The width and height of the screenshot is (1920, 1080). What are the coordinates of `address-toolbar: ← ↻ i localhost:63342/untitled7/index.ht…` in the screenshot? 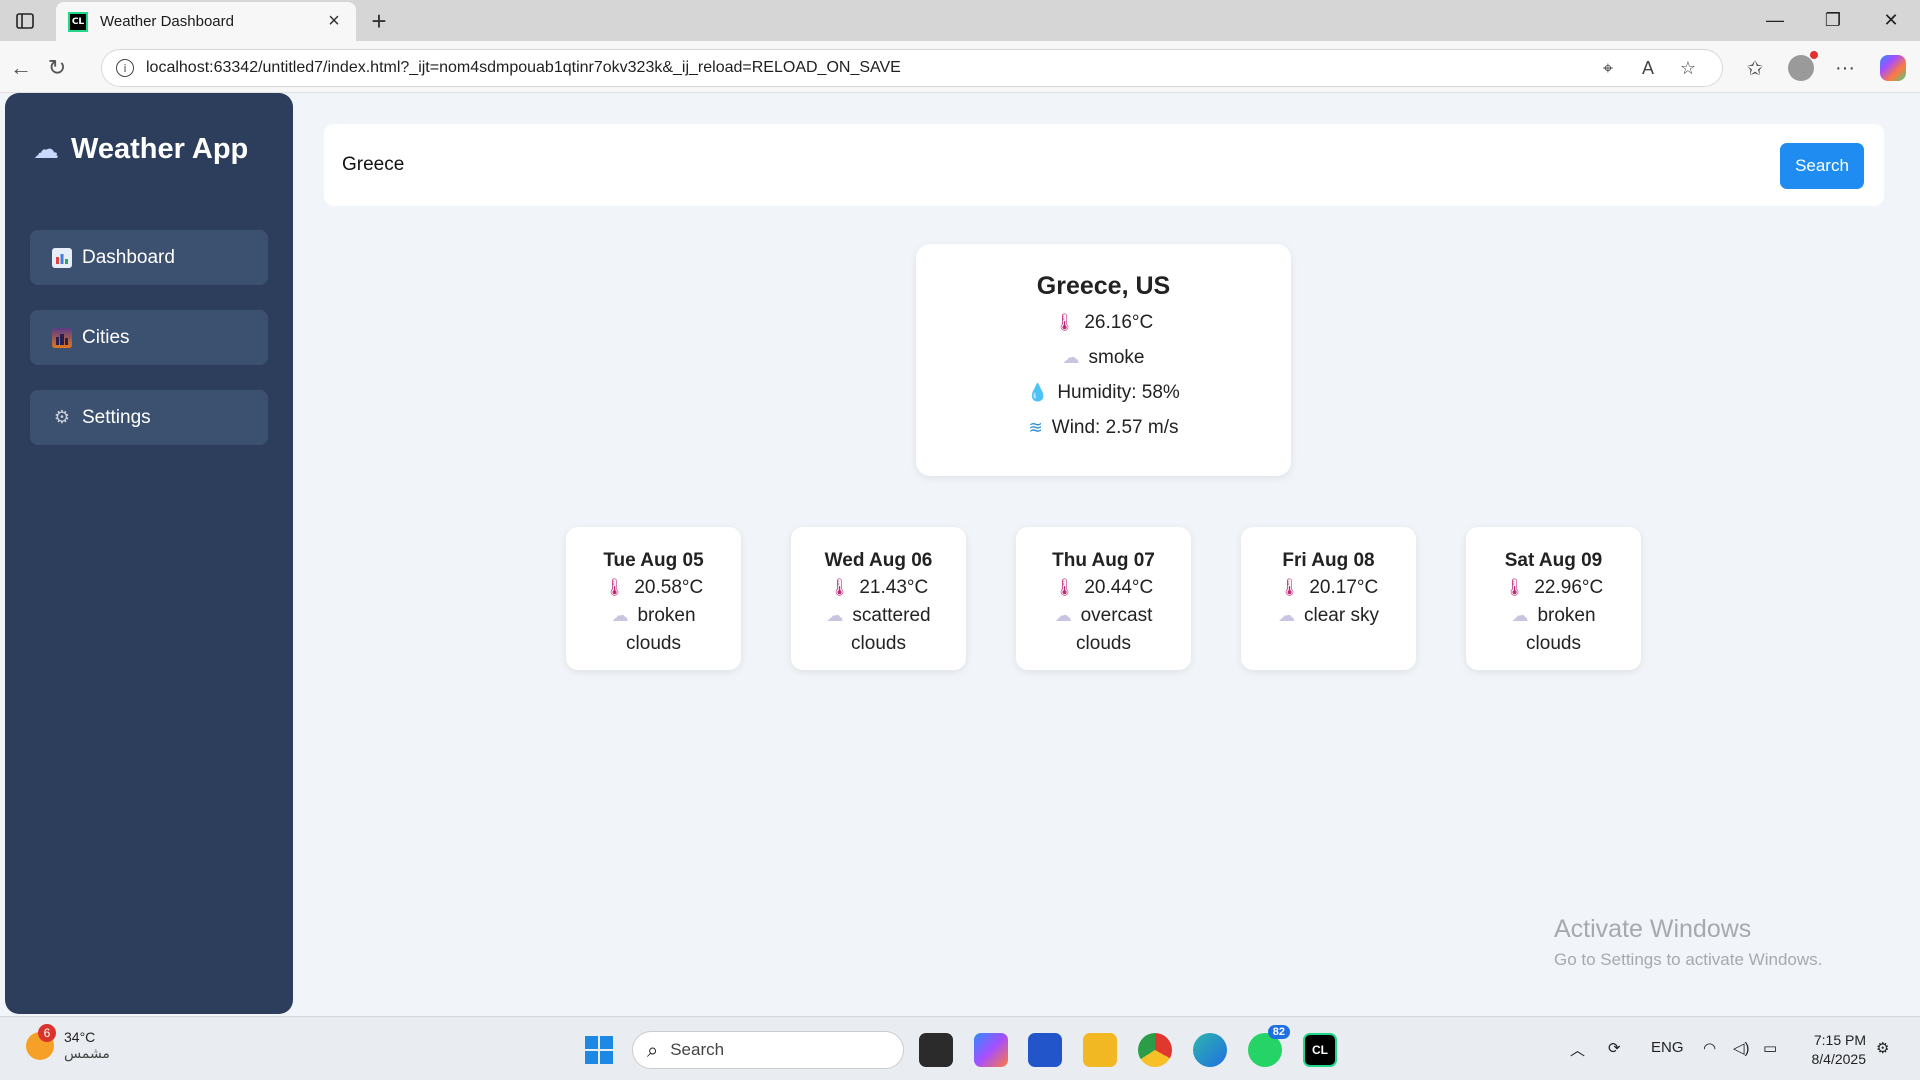 It's located at (960, 67).